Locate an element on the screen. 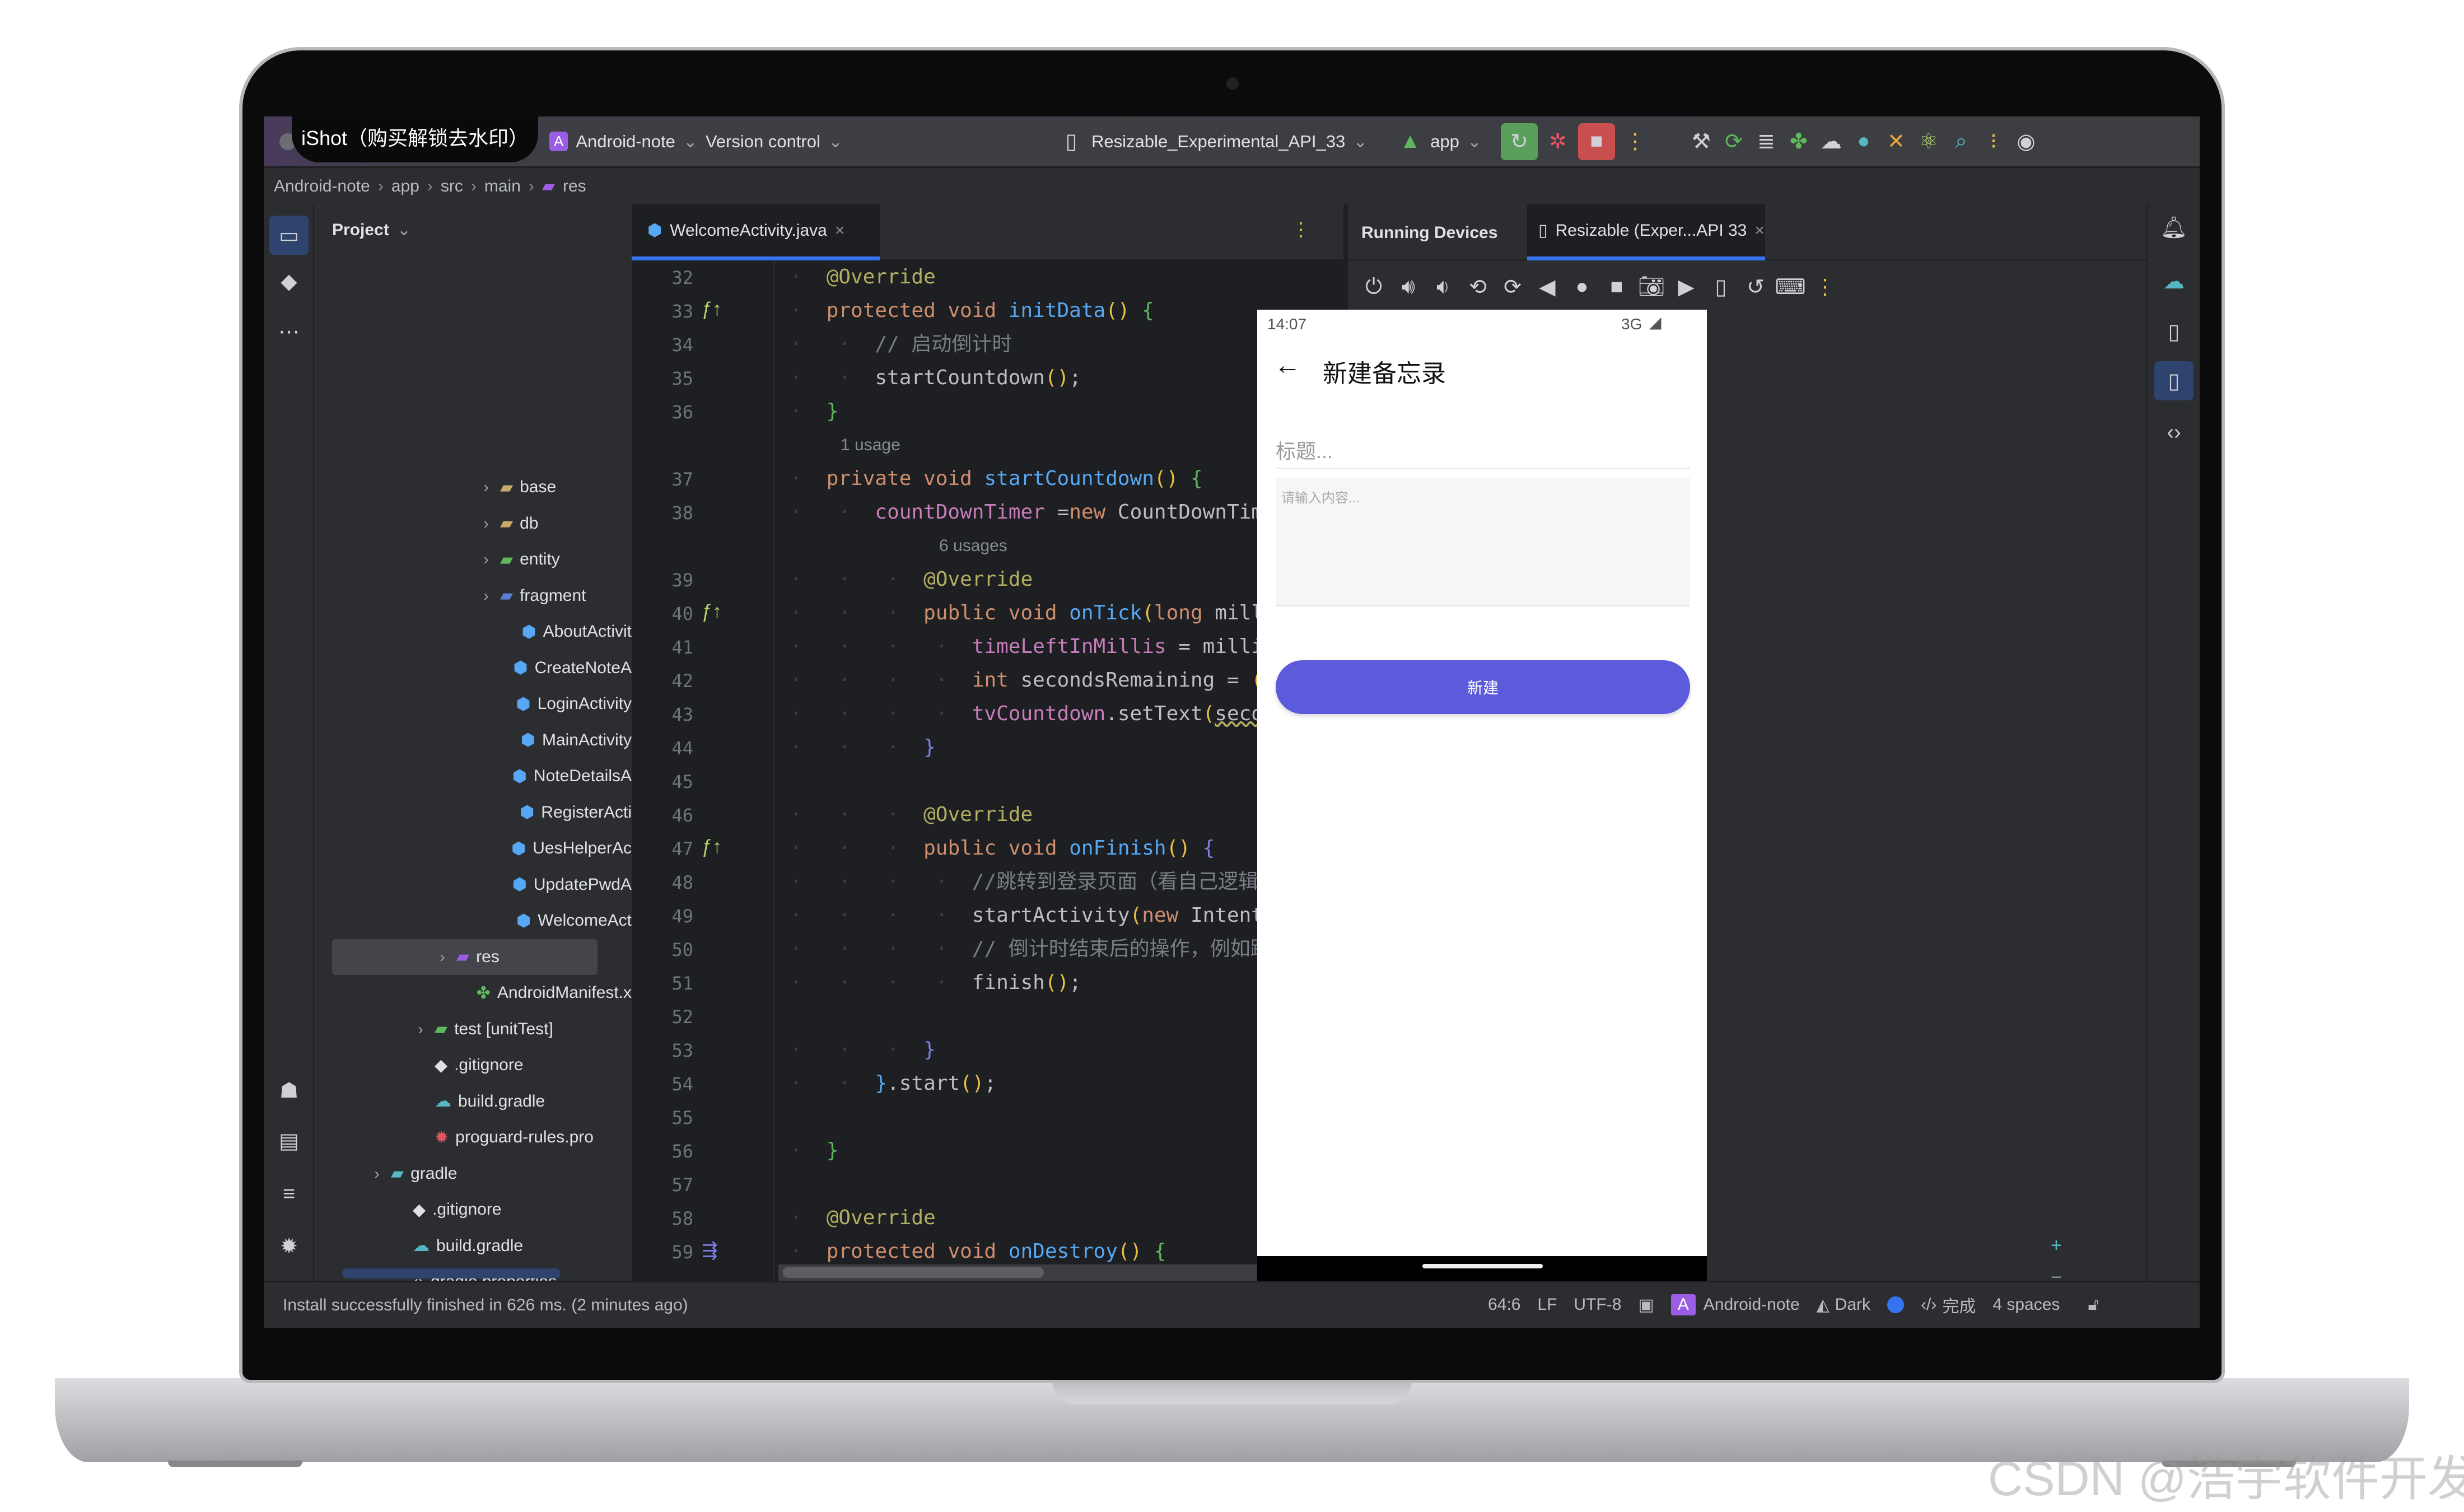 The height and width of the screenshot is (1512, 2464). debug-icon: ✲ is located at coordinates (1558, 142).